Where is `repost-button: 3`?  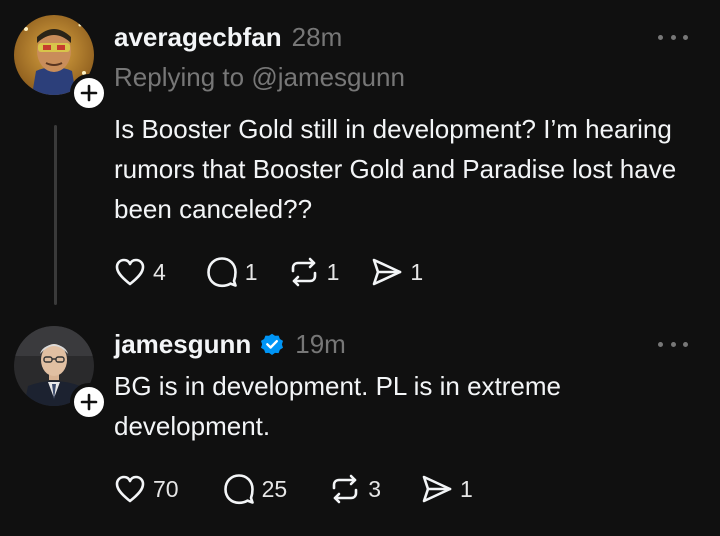
repost-button: 3 is located at coordinates (355, 489).